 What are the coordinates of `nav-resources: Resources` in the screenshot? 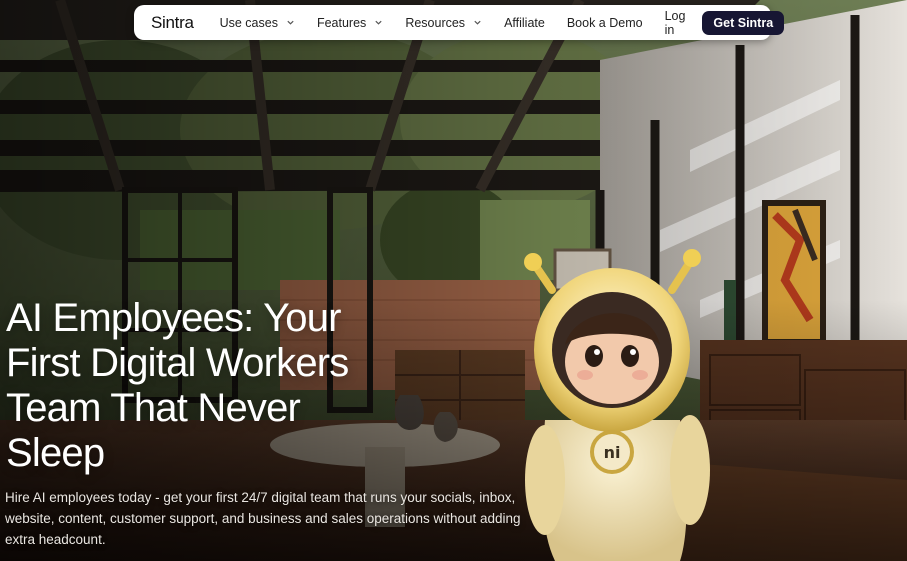 It's located at (443, 23).